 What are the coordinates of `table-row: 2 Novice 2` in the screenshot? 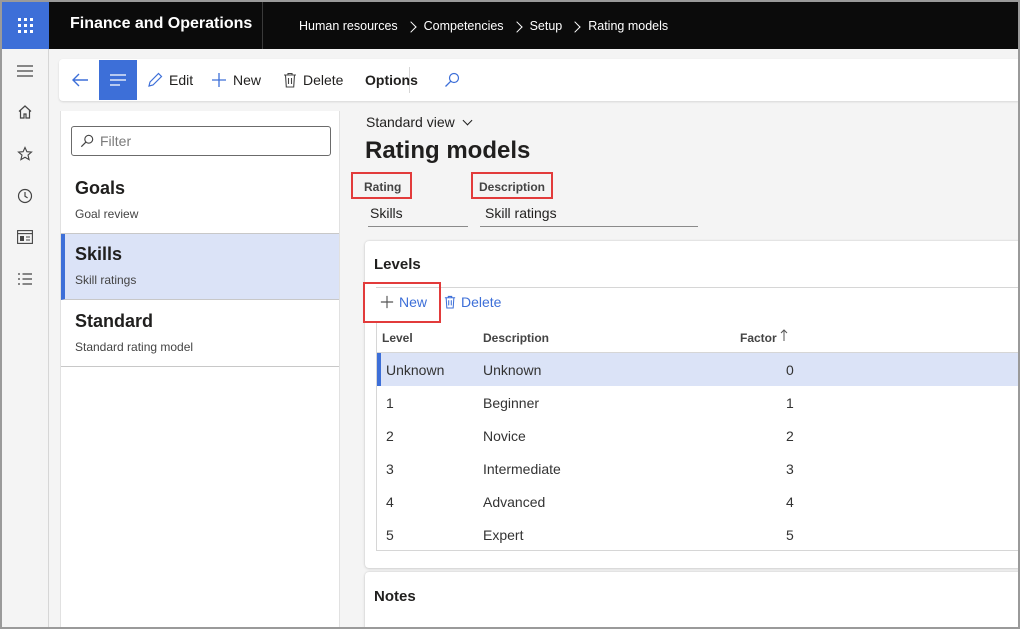 It's located at (697, 435).